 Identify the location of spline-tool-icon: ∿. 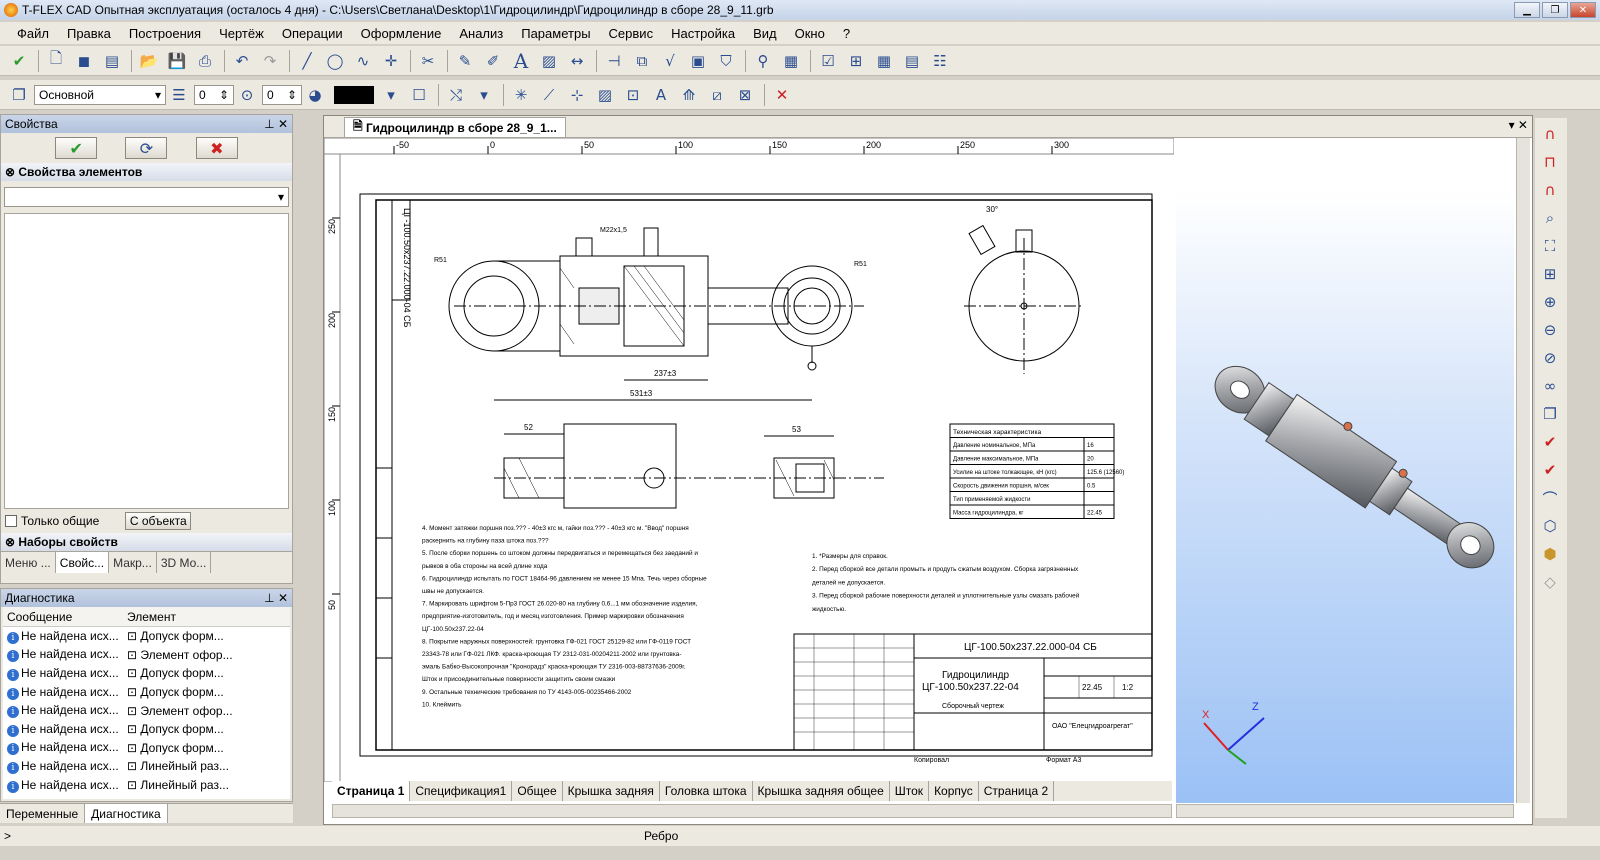
(363, 61).